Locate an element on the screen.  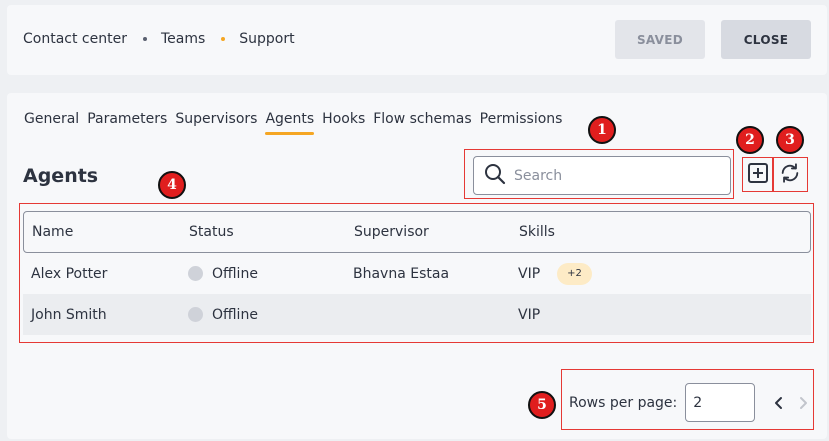
tab-general: General is located at coordinates (51, 123).